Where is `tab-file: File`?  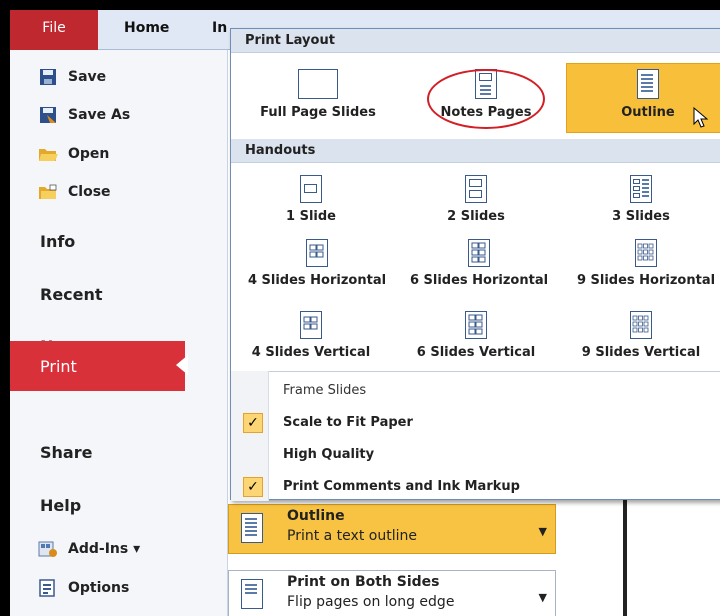
tab-file: File is located at coordinates (54, 30).